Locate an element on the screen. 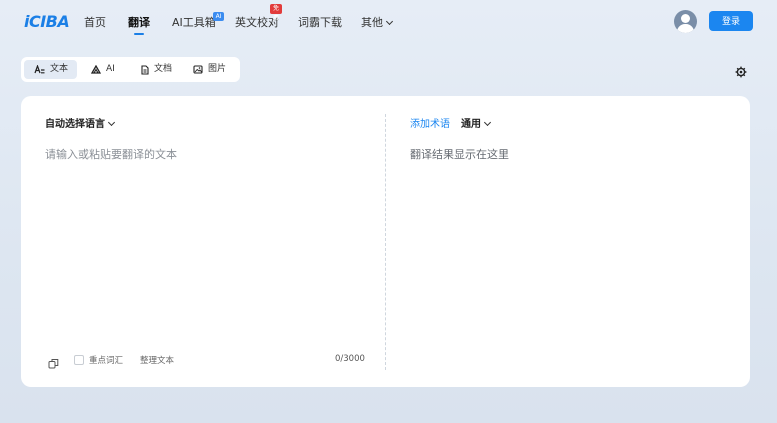  free-badge: 免费 is located at coordinates (276, 13).